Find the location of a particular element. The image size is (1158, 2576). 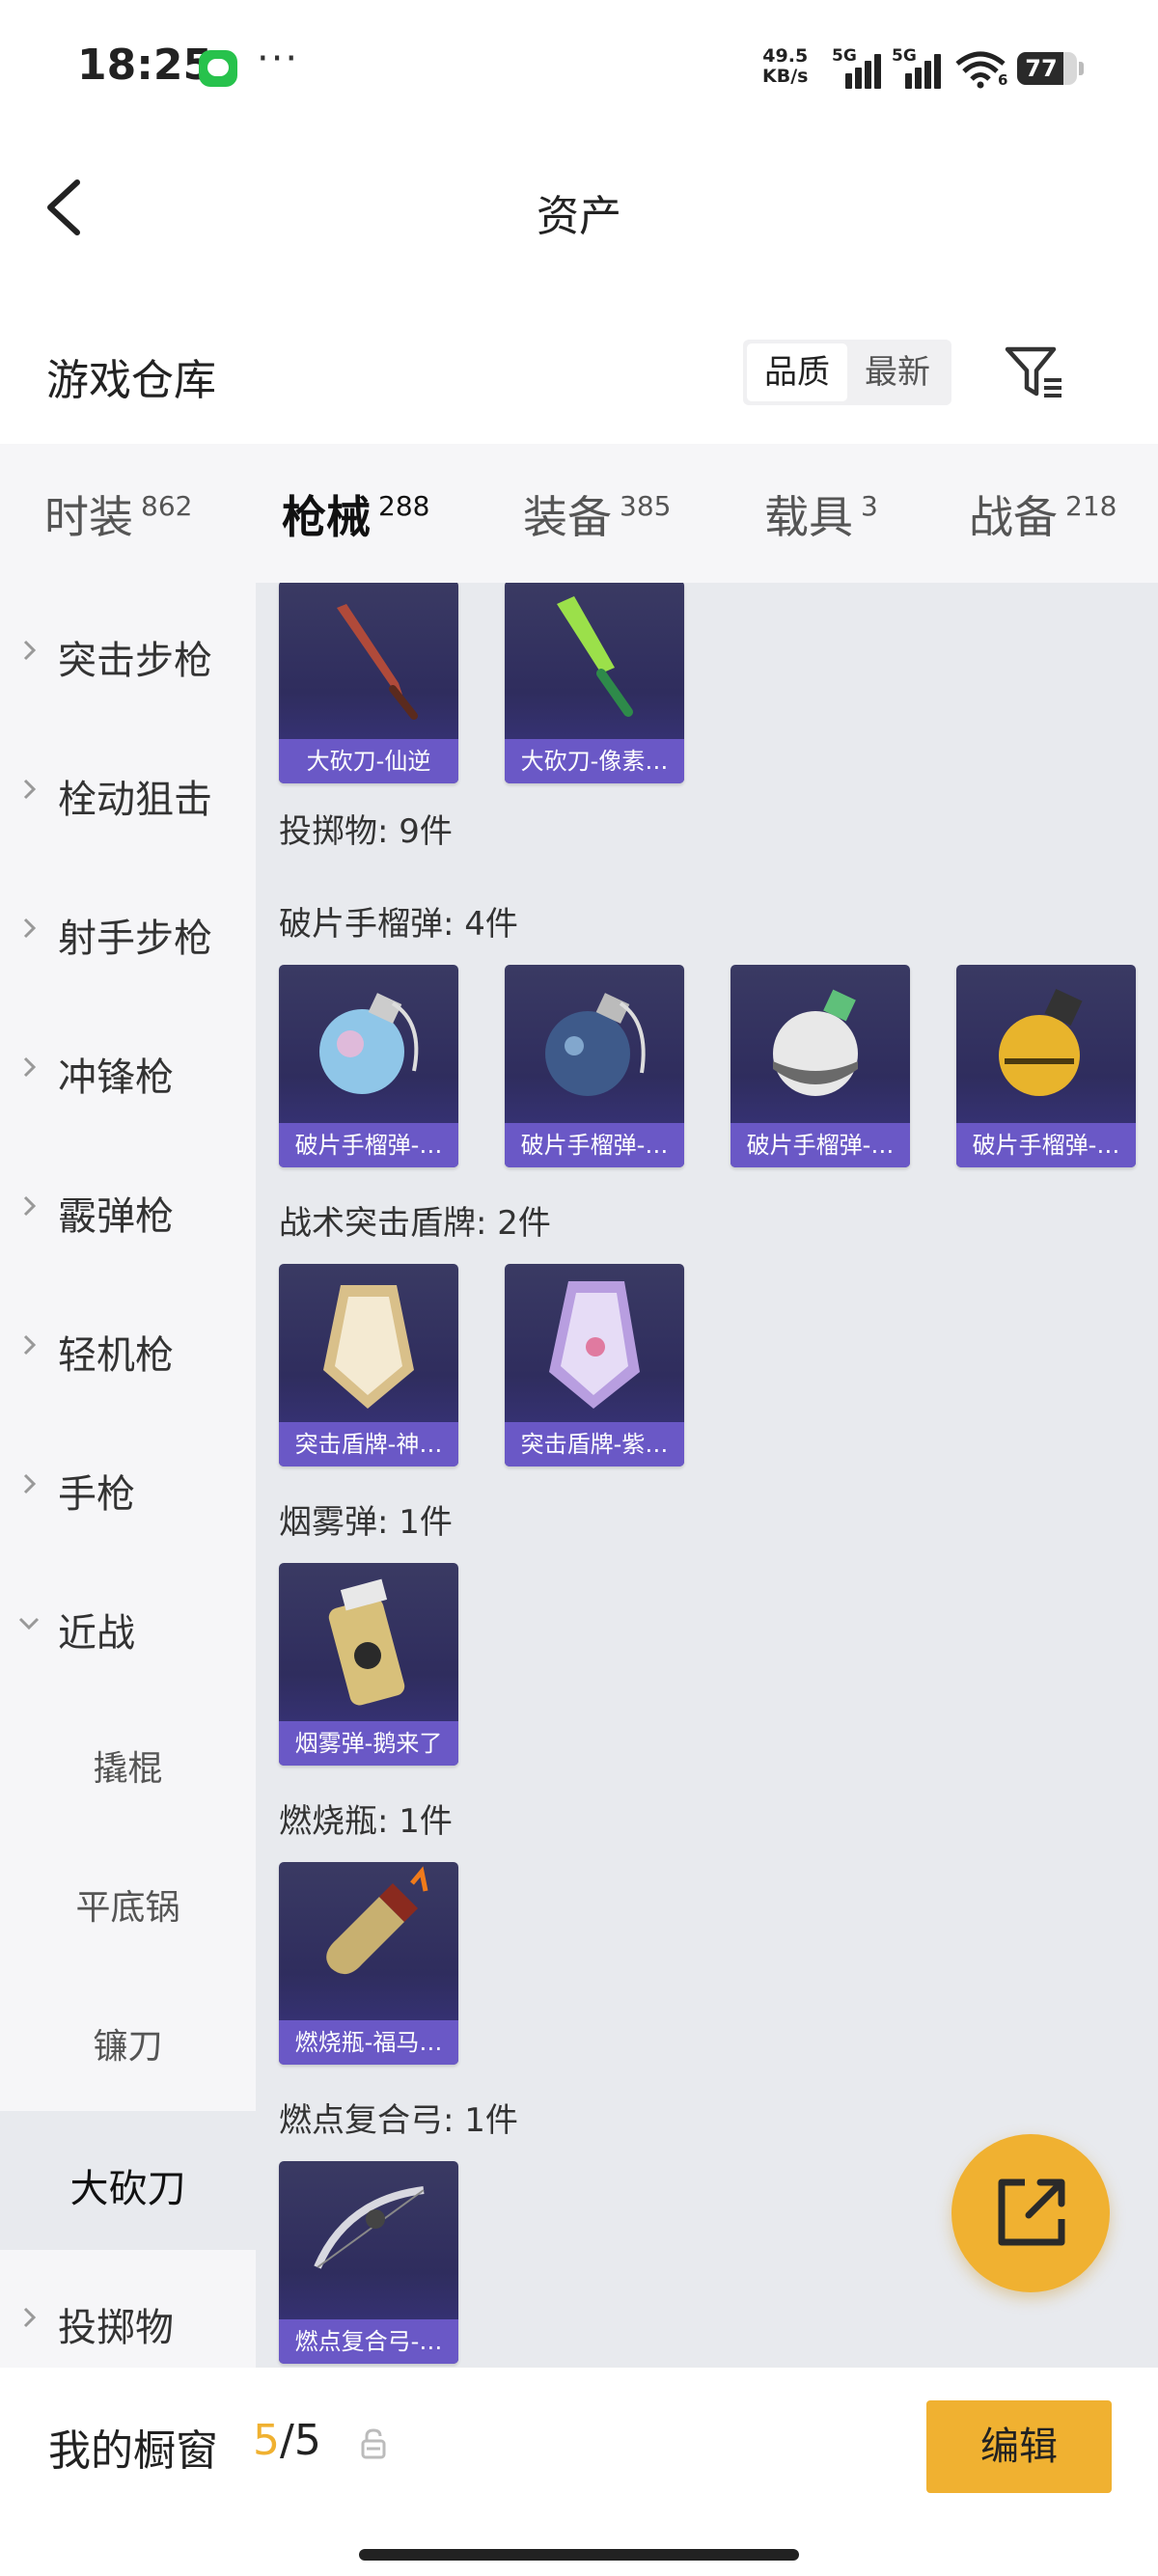

share-button is located at coordinates (1030, 2213).